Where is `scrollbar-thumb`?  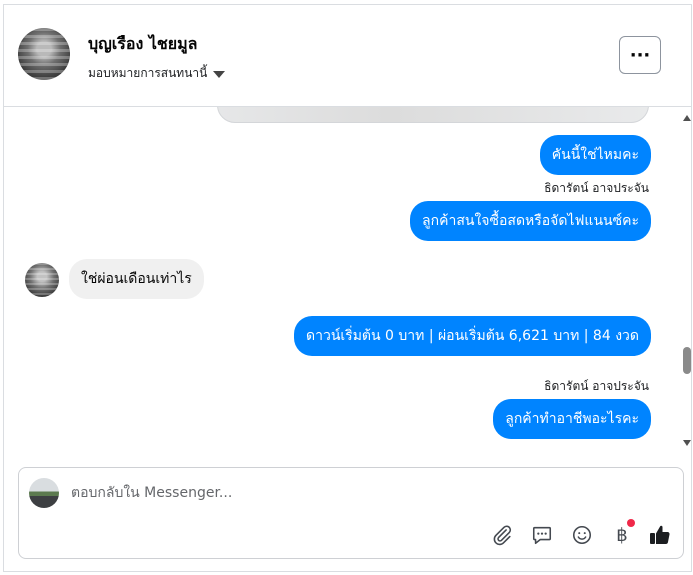 scrollbar-thumb is located at coordinates (687, 360).